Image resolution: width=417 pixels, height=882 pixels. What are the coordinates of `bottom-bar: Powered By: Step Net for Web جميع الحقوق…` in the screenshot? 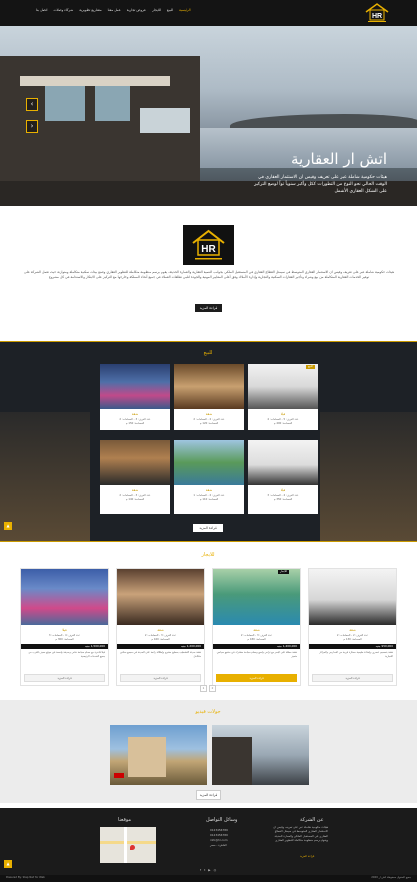 It's located at (208, 878).